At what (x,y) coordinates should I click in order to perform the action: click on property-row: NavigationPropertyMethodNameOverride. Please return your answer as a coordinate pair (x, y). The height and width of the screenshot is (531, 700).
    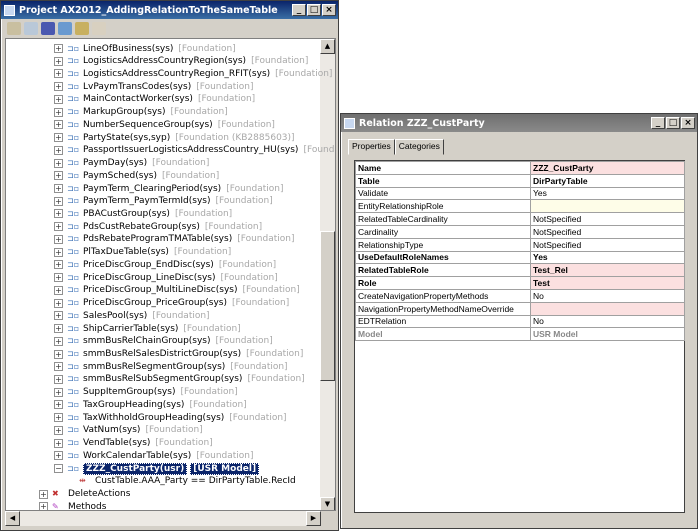
    Looking at the image, I should click on (520, 308).